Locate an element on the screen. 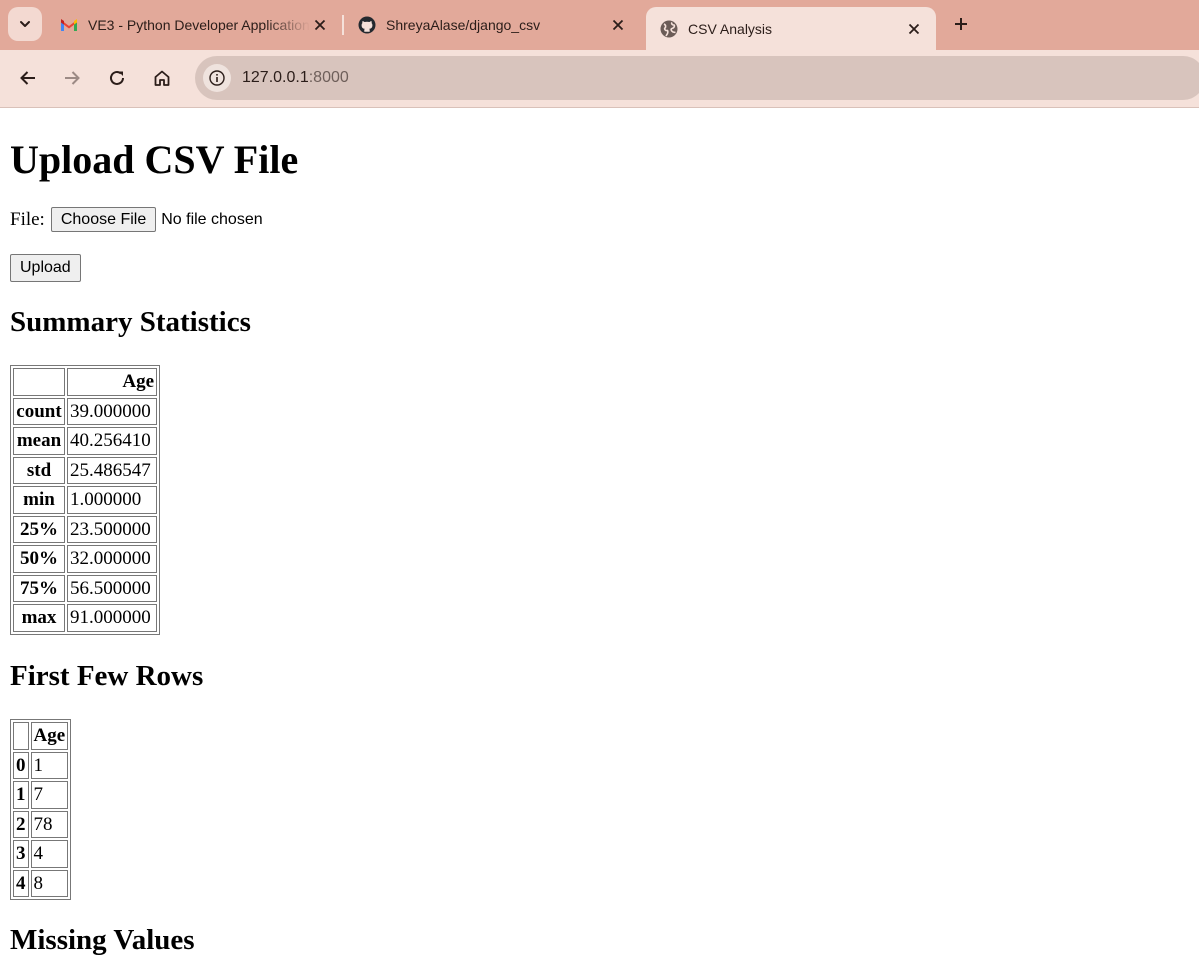  first-rows-heading: First Few Rows is located at coordinates (107, 676).